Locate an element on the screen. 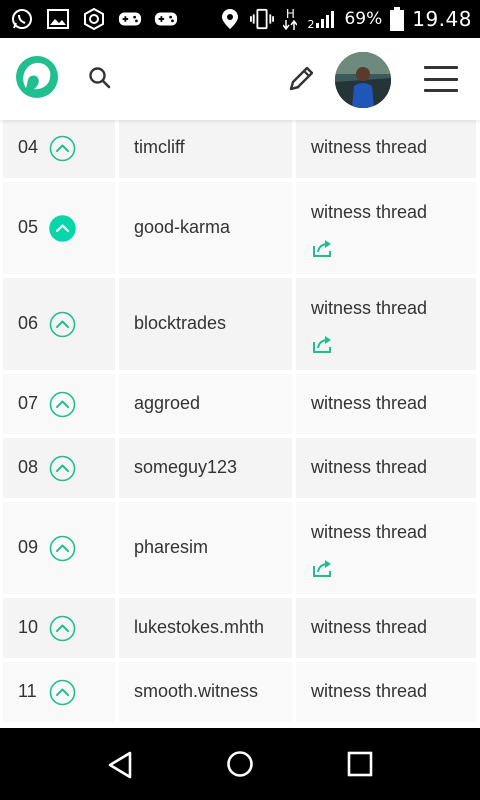  system-nav-bar is located at coordinates (240, 764).